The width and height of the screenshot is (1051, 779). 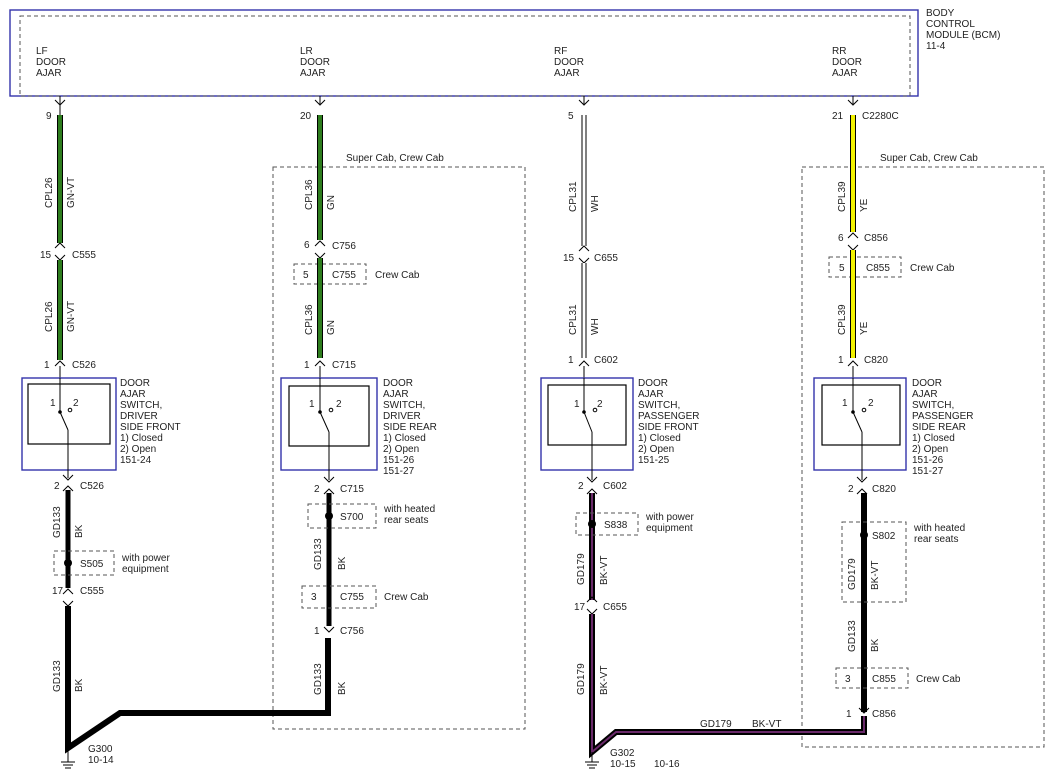 I want to click on svg-text: S505, so click(x=92, y=564).